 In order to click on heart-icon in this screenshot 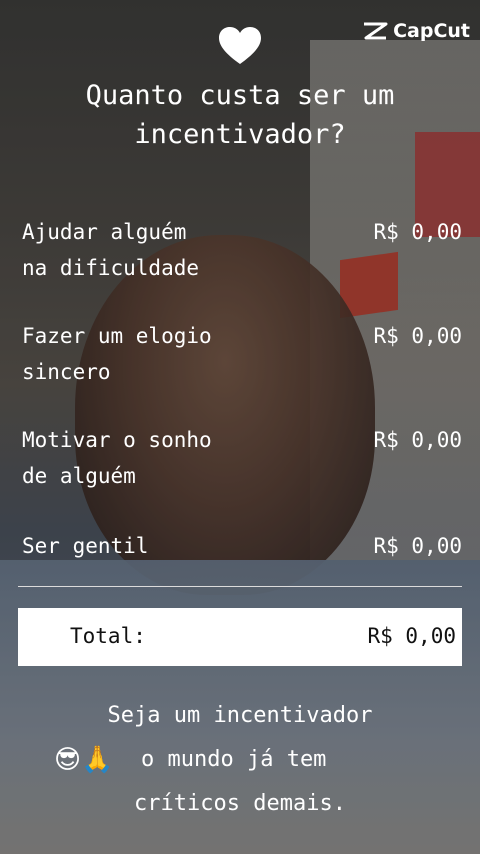, I will do `click(240, 45)`.